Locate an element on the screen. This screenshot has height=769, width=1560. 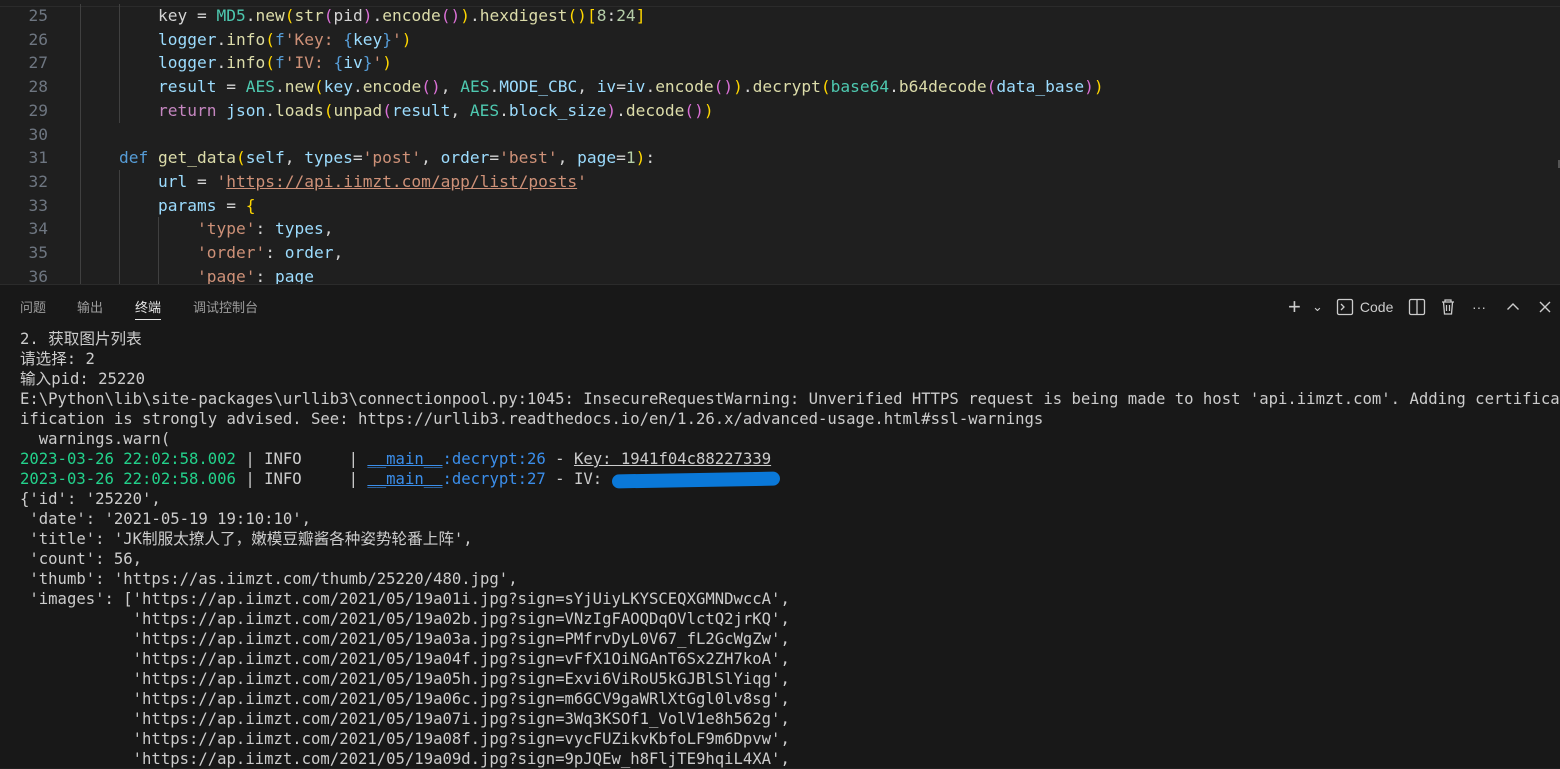
new-terminal-icon: + is located at coordinates (1294, 307).